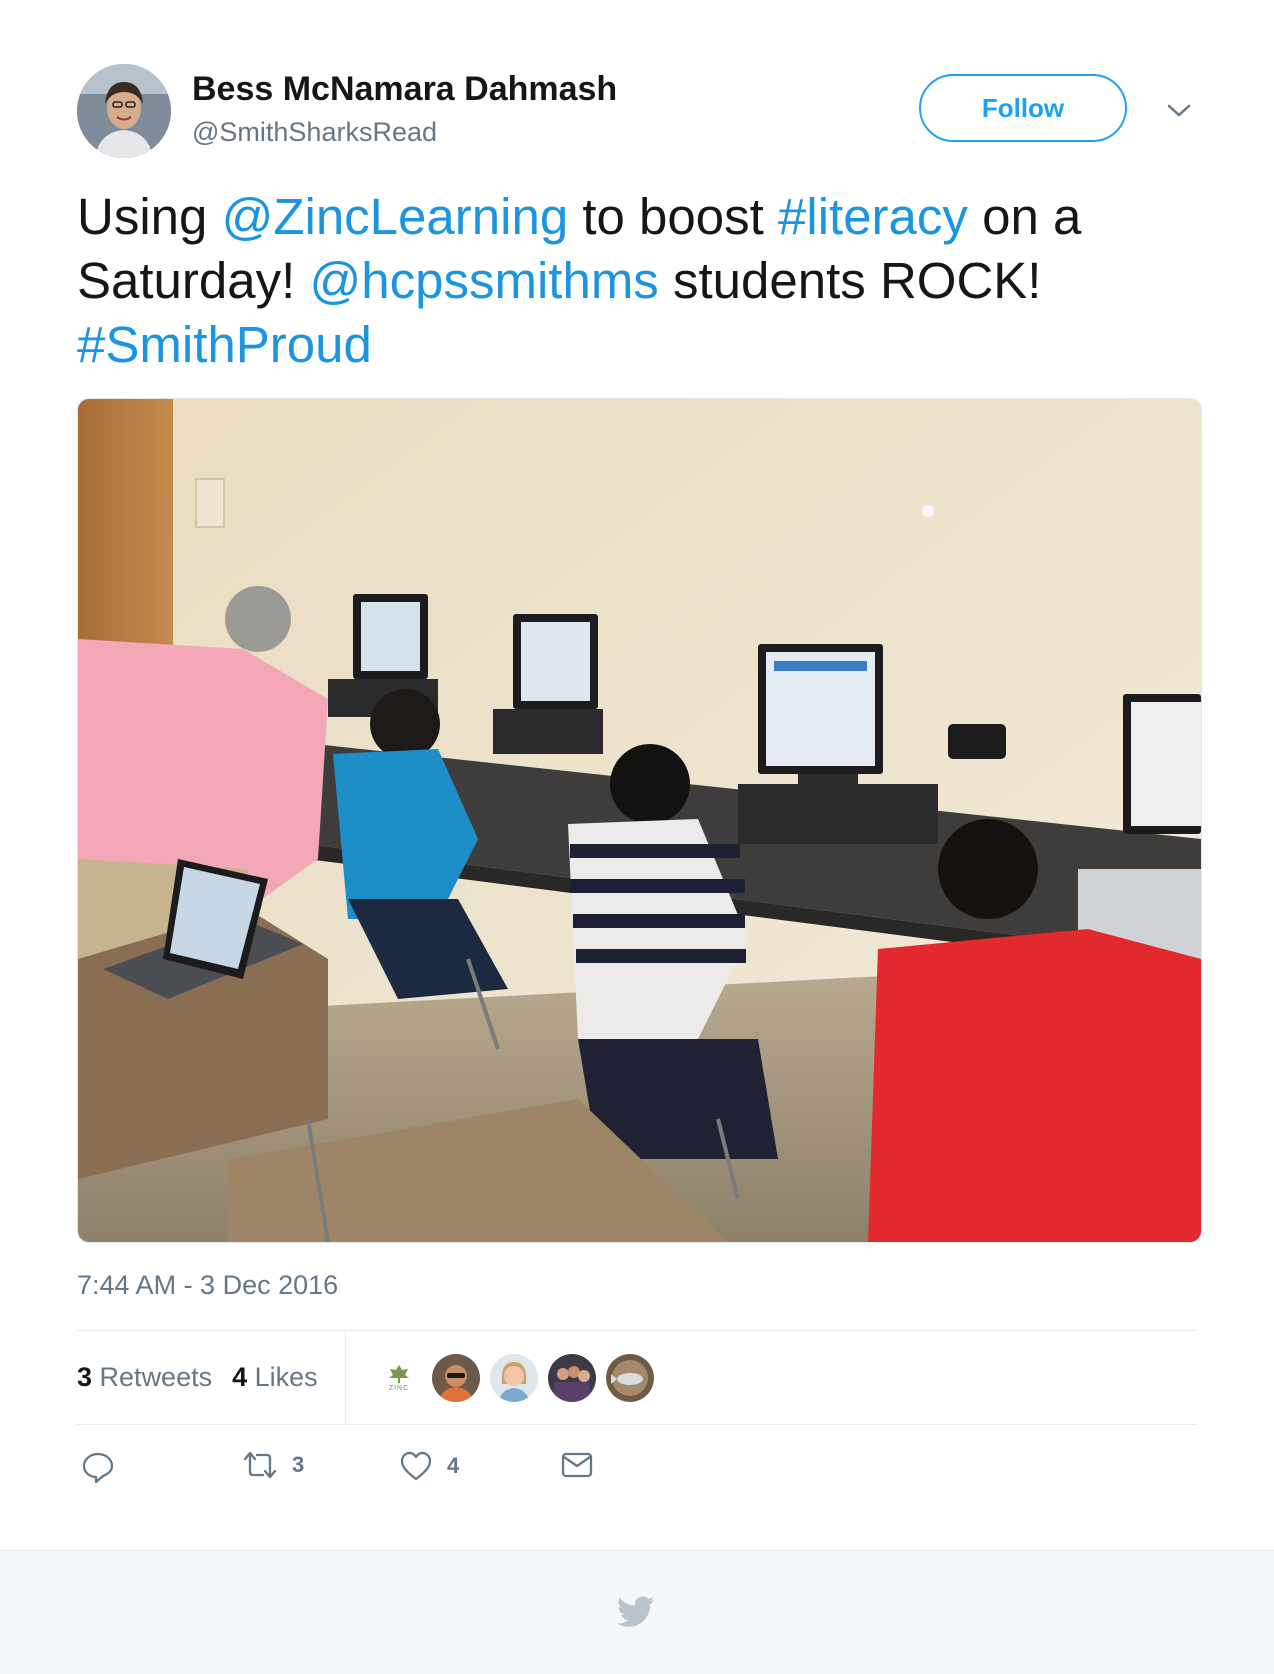  I want to click on direct-message-button, so click(577, 1465).